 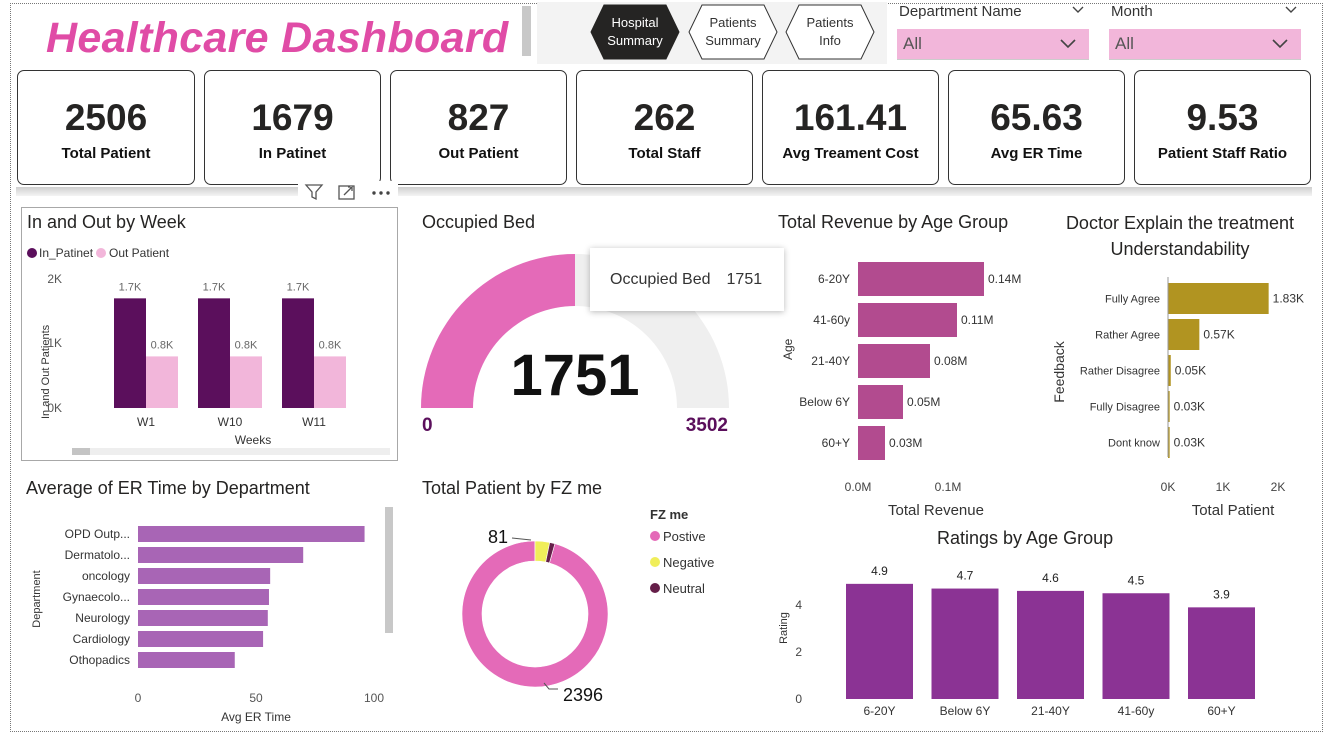 I want to click on data-label: 0.05M, so click(x=923, y=402).